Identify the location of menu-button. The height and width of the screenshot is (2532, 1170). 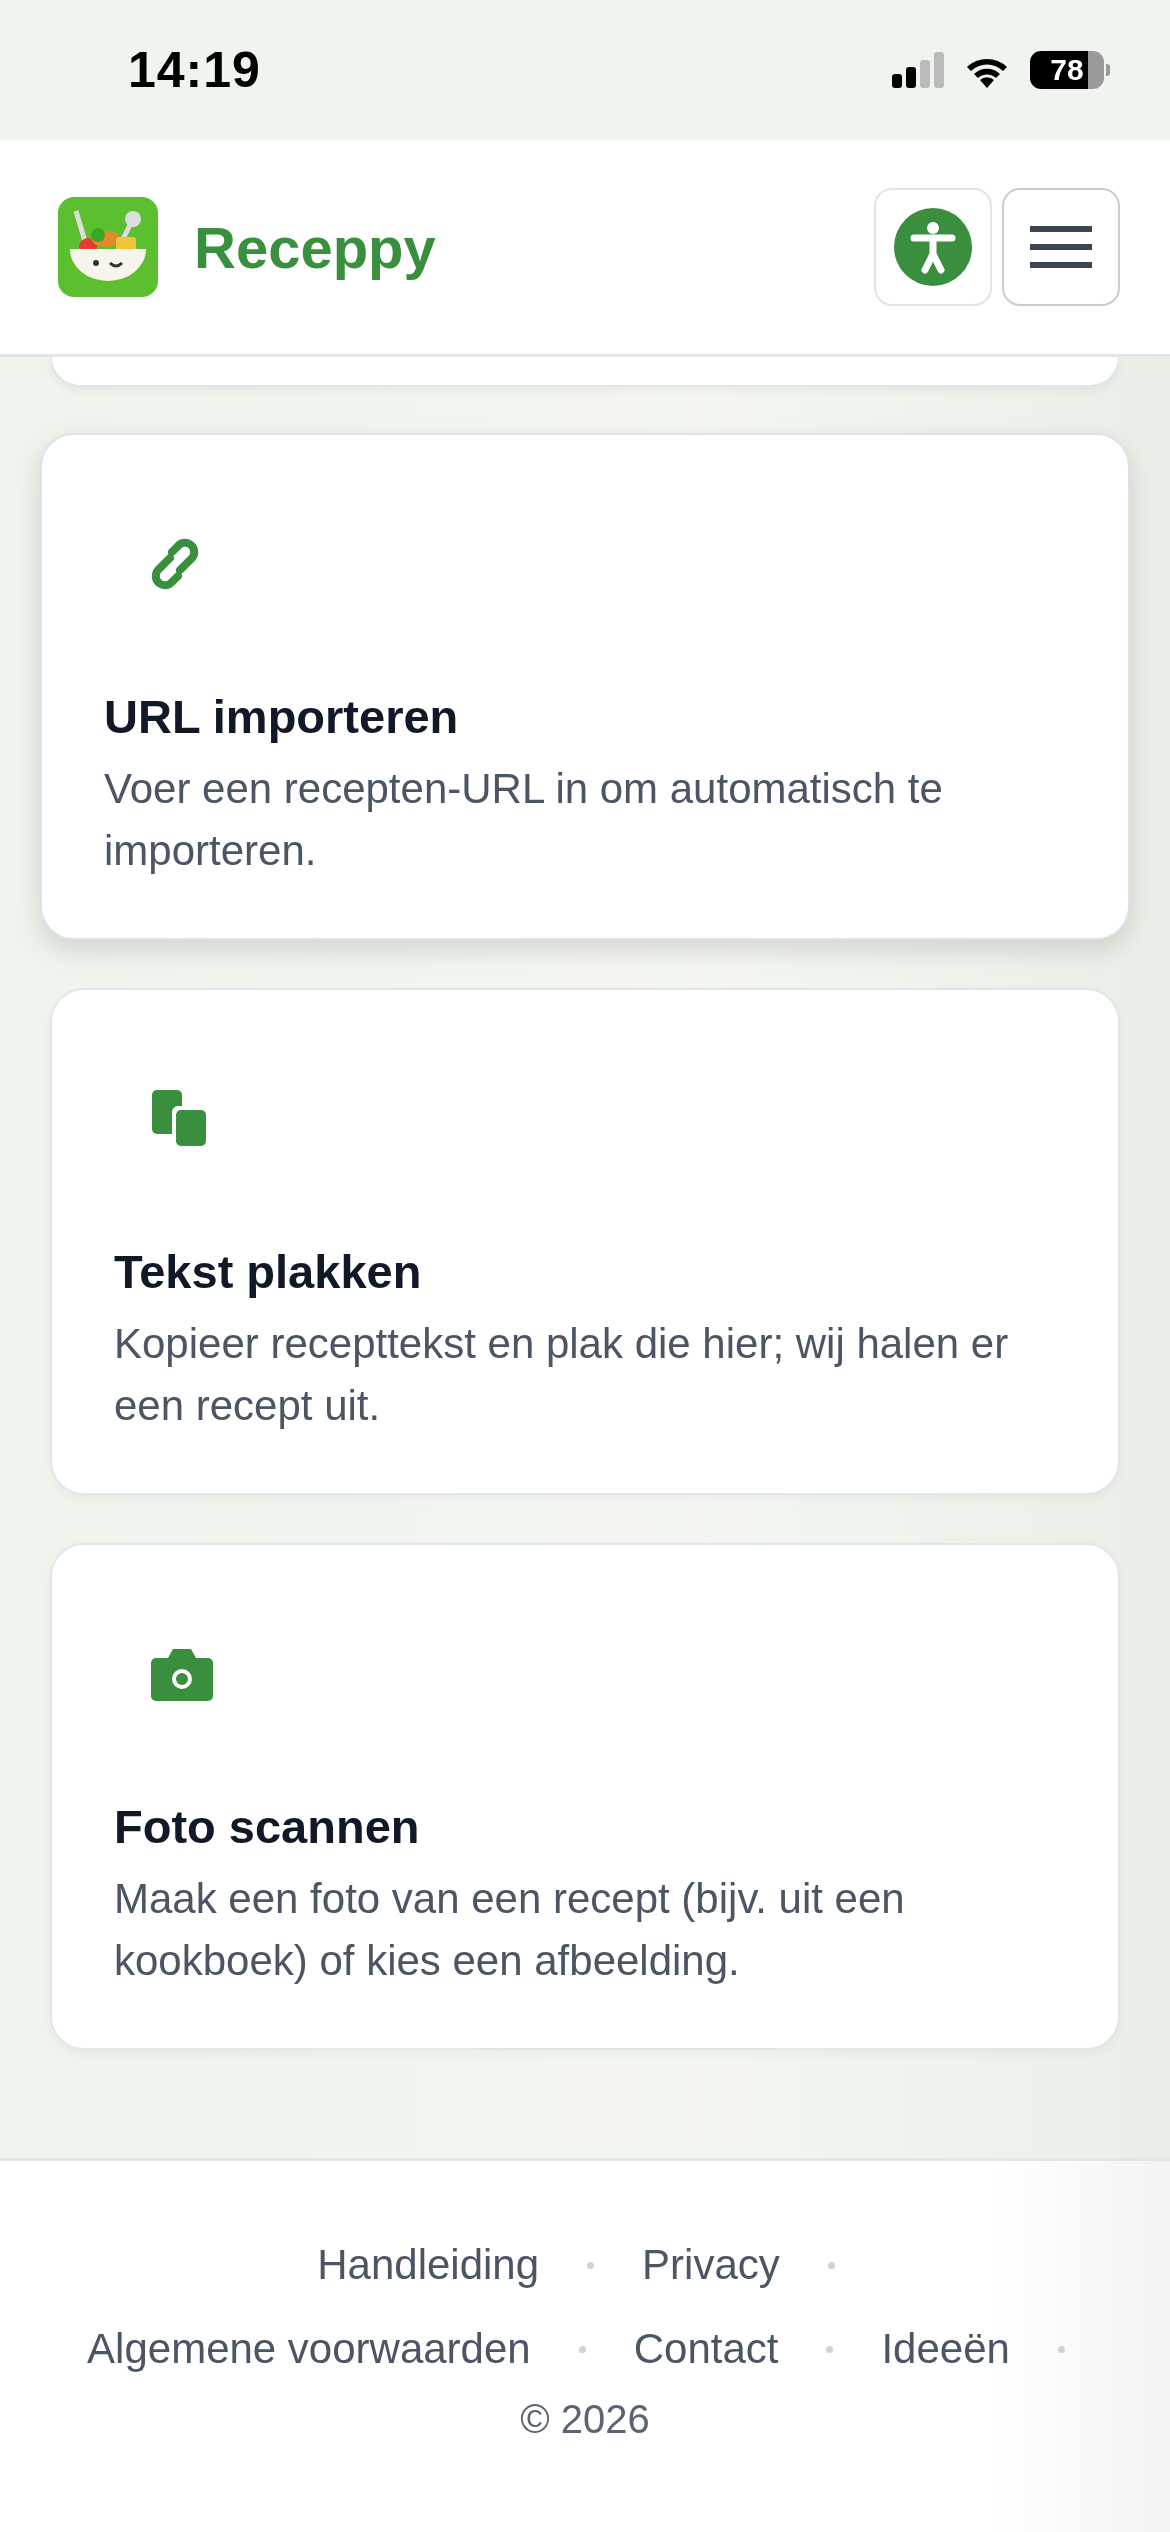
(1061, 247).